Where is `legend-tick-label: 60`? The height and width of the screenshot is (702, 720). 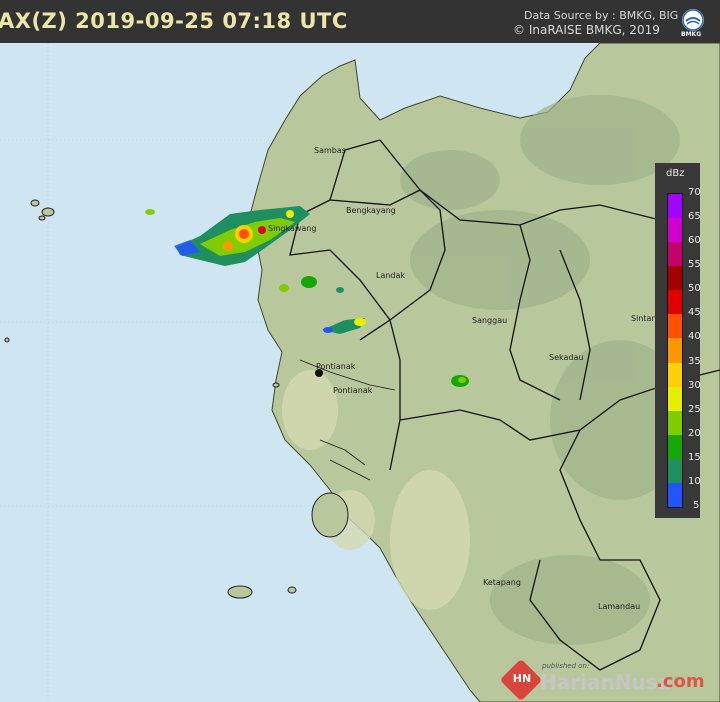 legend-tick-label: 60 is located at coordinates (694, 241).